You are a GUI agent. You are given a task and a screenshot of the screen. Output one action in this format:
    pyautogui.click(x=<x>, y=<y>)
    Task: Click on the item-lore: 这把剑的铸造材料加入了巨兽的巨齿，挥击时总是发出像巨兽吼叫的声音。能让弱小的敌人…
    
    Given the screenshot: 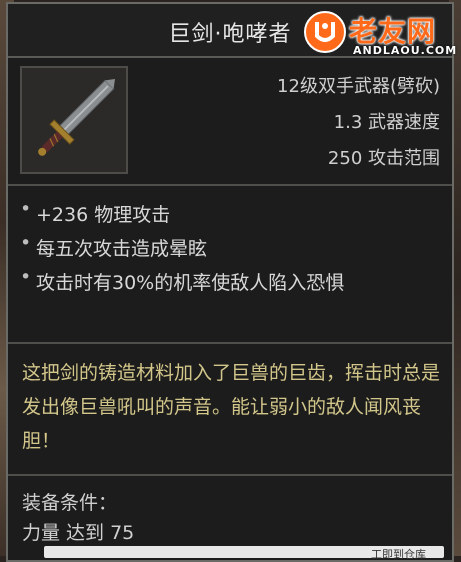 What is the action you would take?
    pyautogui.click(x=231, y=407)
    